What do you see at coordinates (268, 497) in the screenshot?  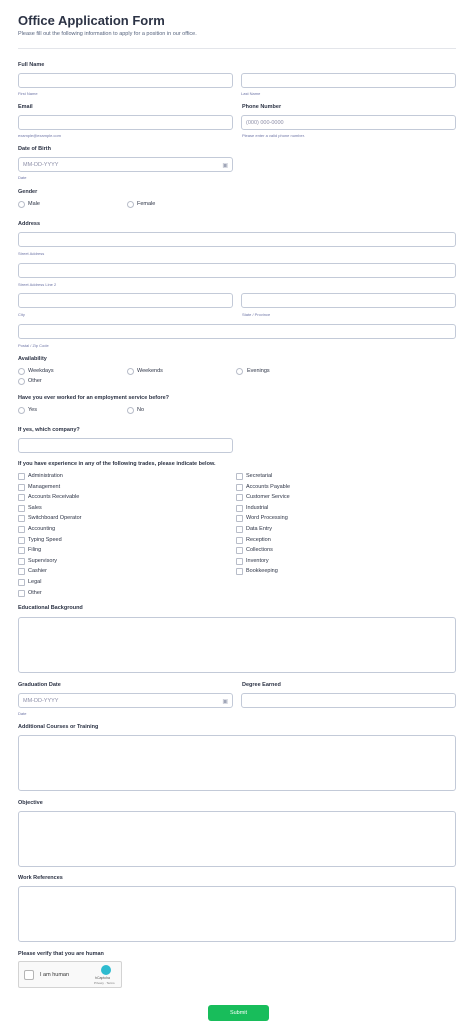 I see `trade-option-label: Customer Service` at bounding box center [268, 497].